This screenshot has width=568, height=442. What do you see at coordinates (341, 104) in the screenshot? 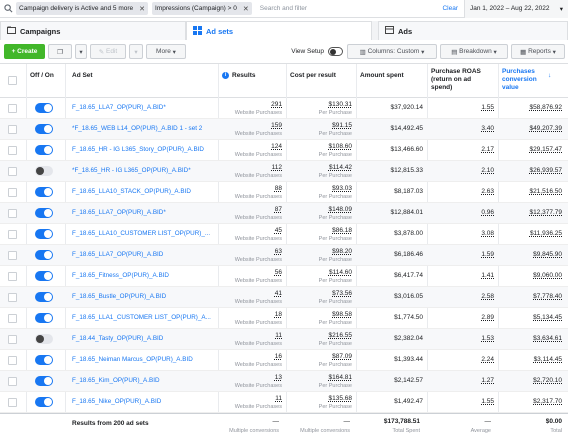
I see `cpr-value: $130.31` at bounding box center [341, 104].